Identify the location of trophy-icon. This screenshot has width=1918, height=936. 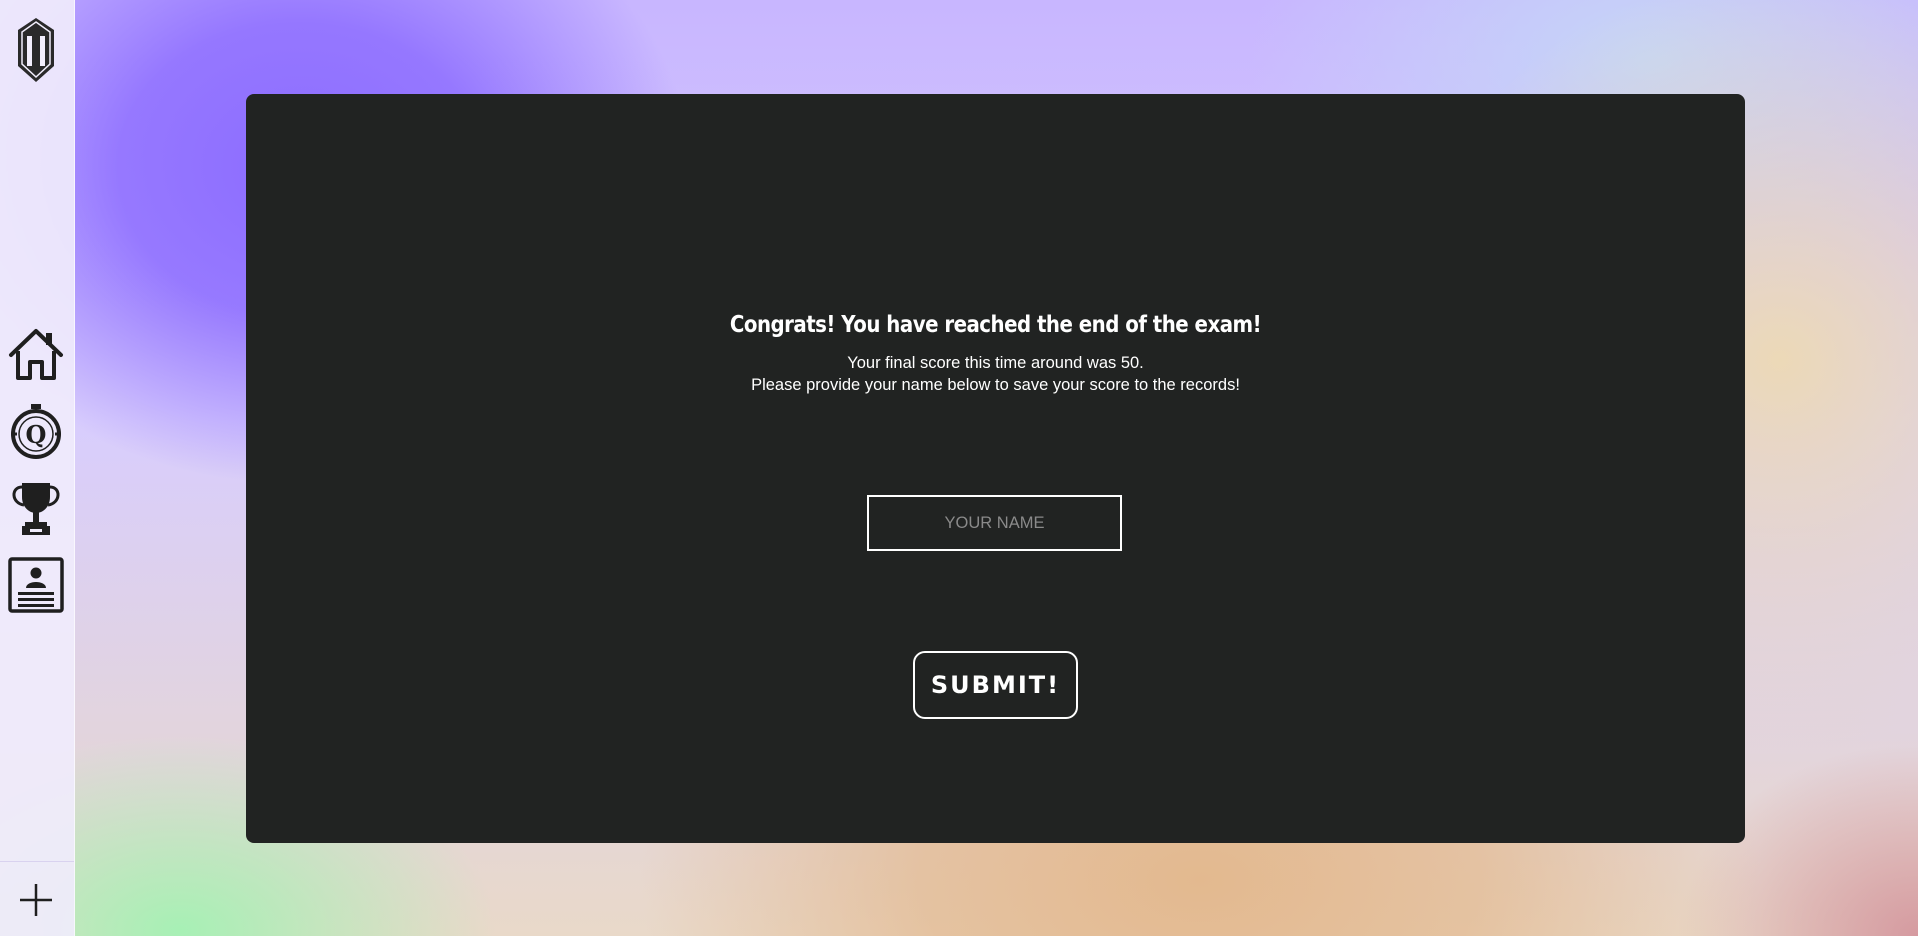
(36, 509).